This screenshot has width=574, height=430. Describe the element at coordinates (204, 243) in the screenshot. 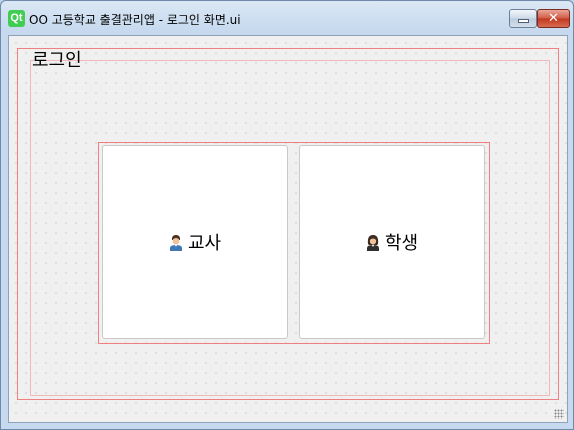

I see `teacher-label: 교사` at that location.